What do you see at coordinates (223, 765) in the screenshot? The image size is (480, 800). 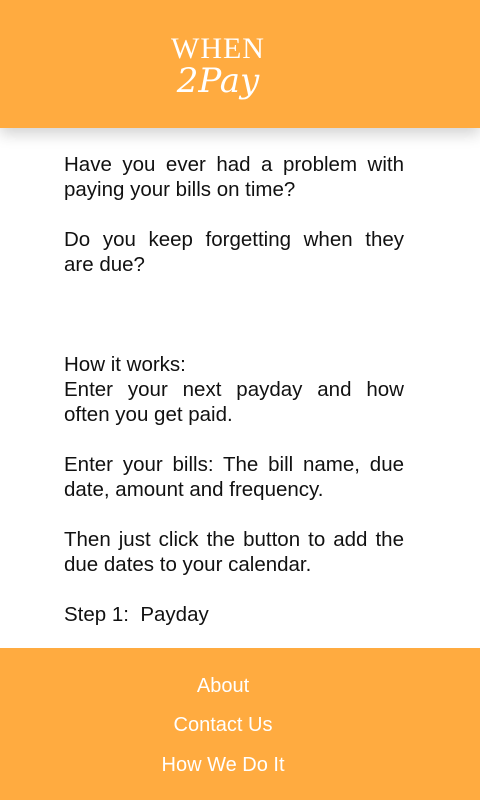 I see `nav-link-how-we-do-it: How We Do It` at bounding box center [223, 765].